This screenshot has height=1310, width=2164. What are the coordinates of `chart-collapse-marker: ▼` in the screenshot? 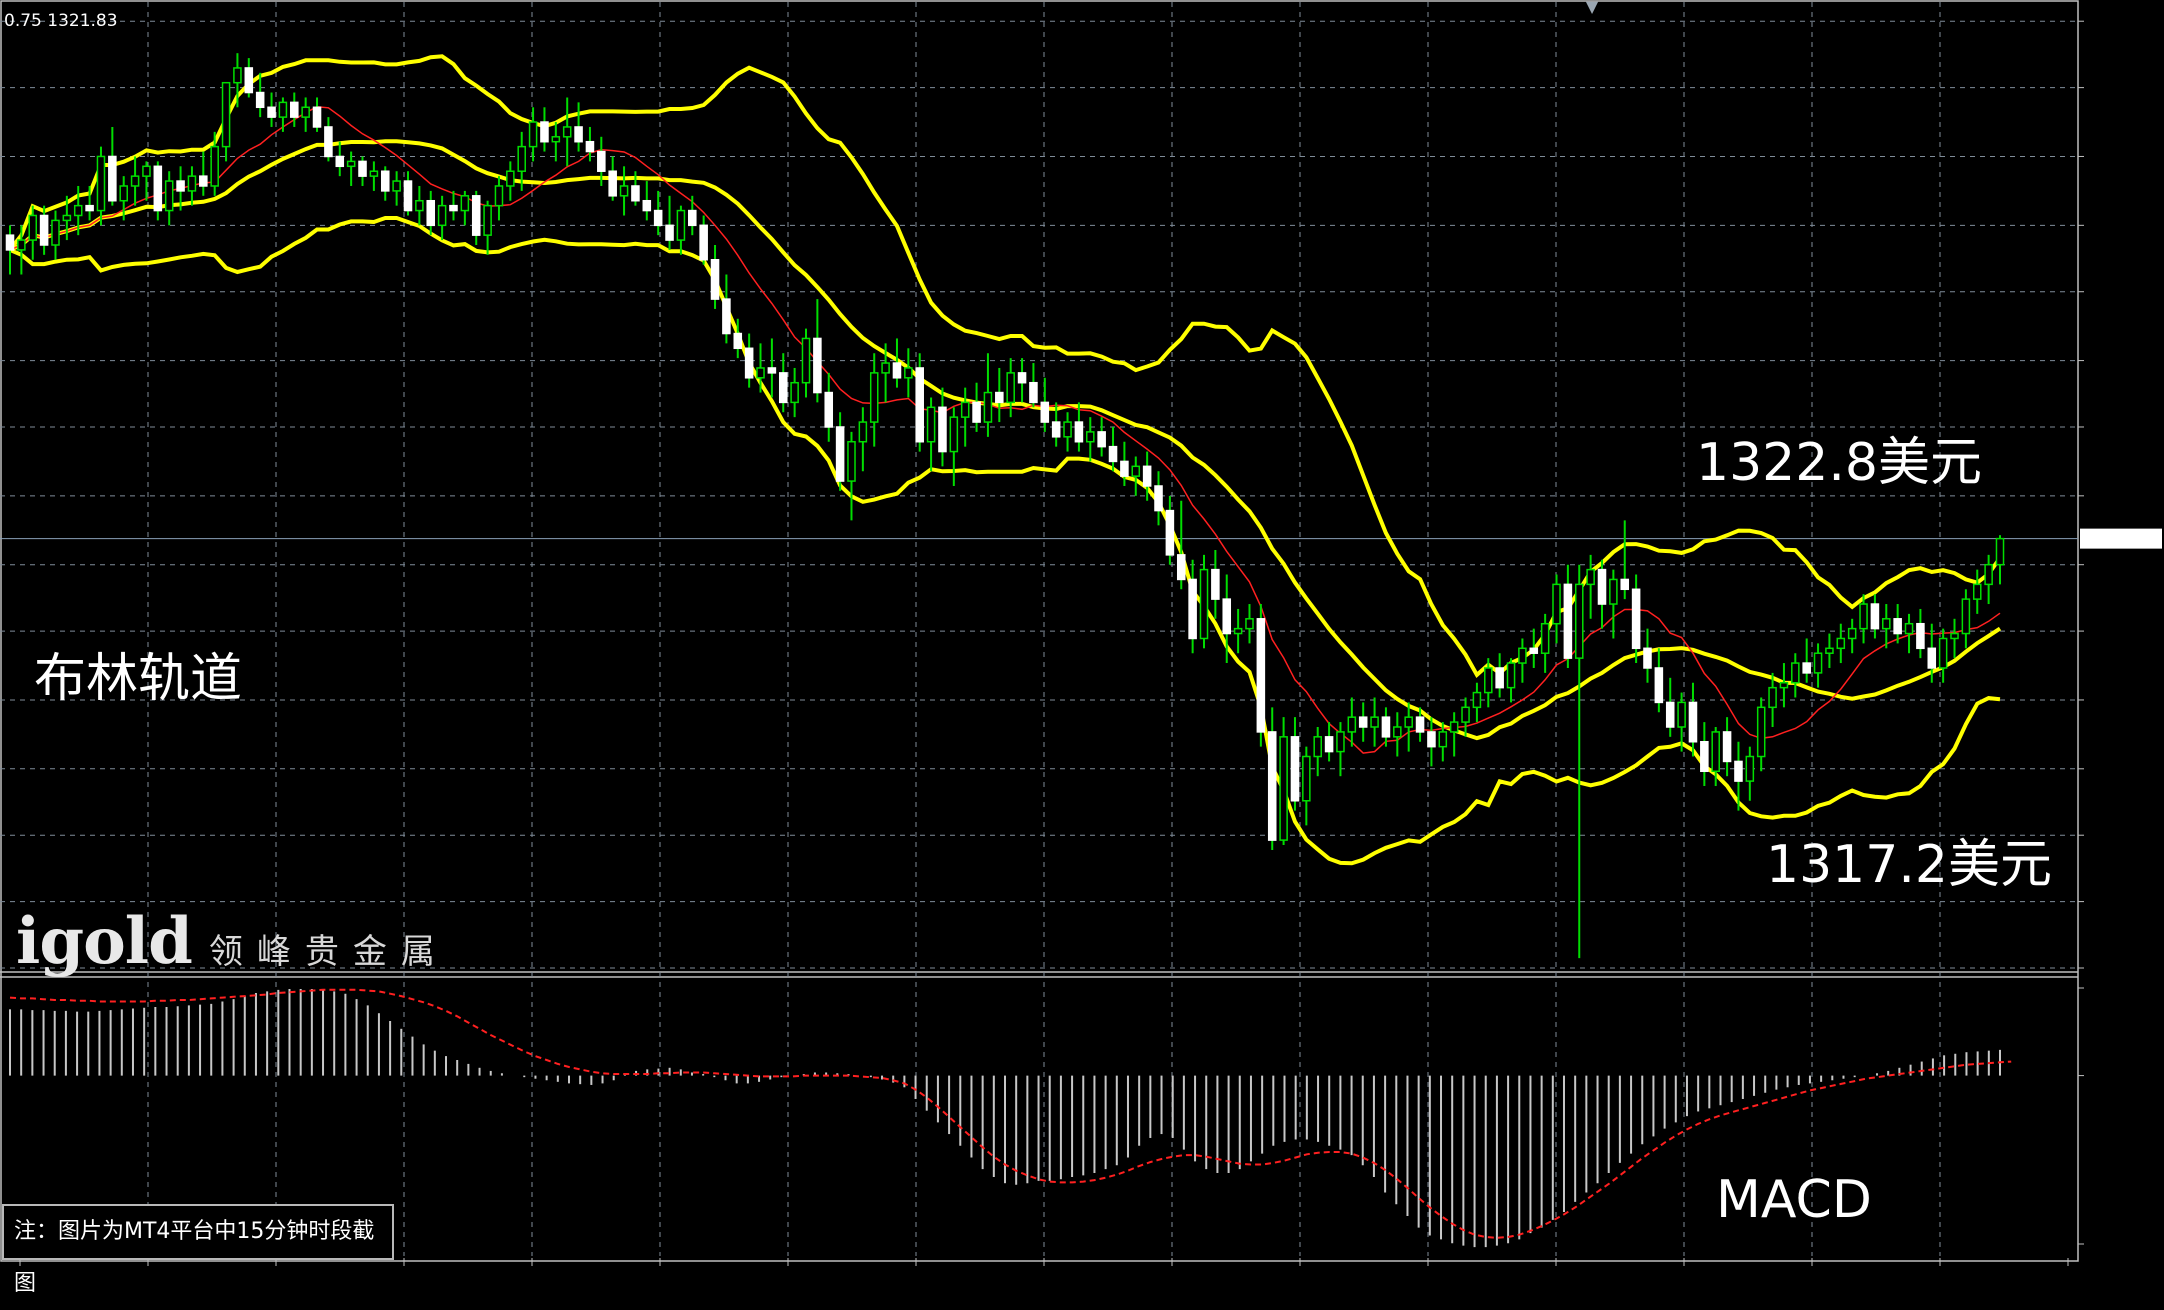 It's located at (1592, 8).